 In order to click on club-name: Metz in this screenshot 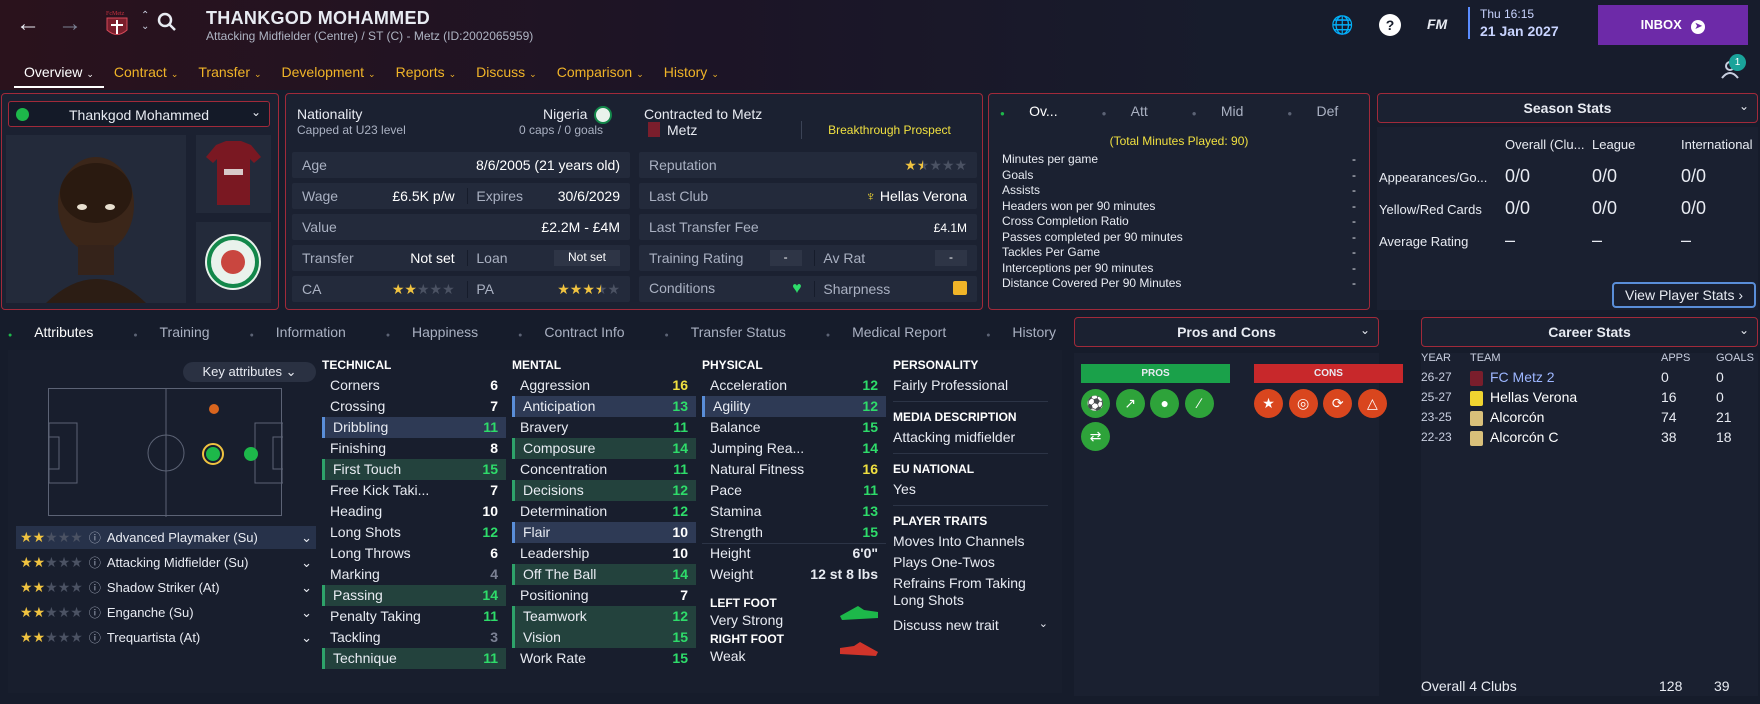, I will do `click(682, 130)`.